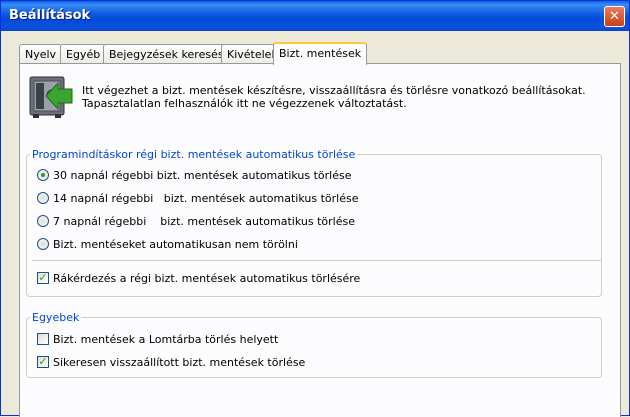  I want to click on tab-bizt-mentesek: Bizt. mentések, so click(320, 53).